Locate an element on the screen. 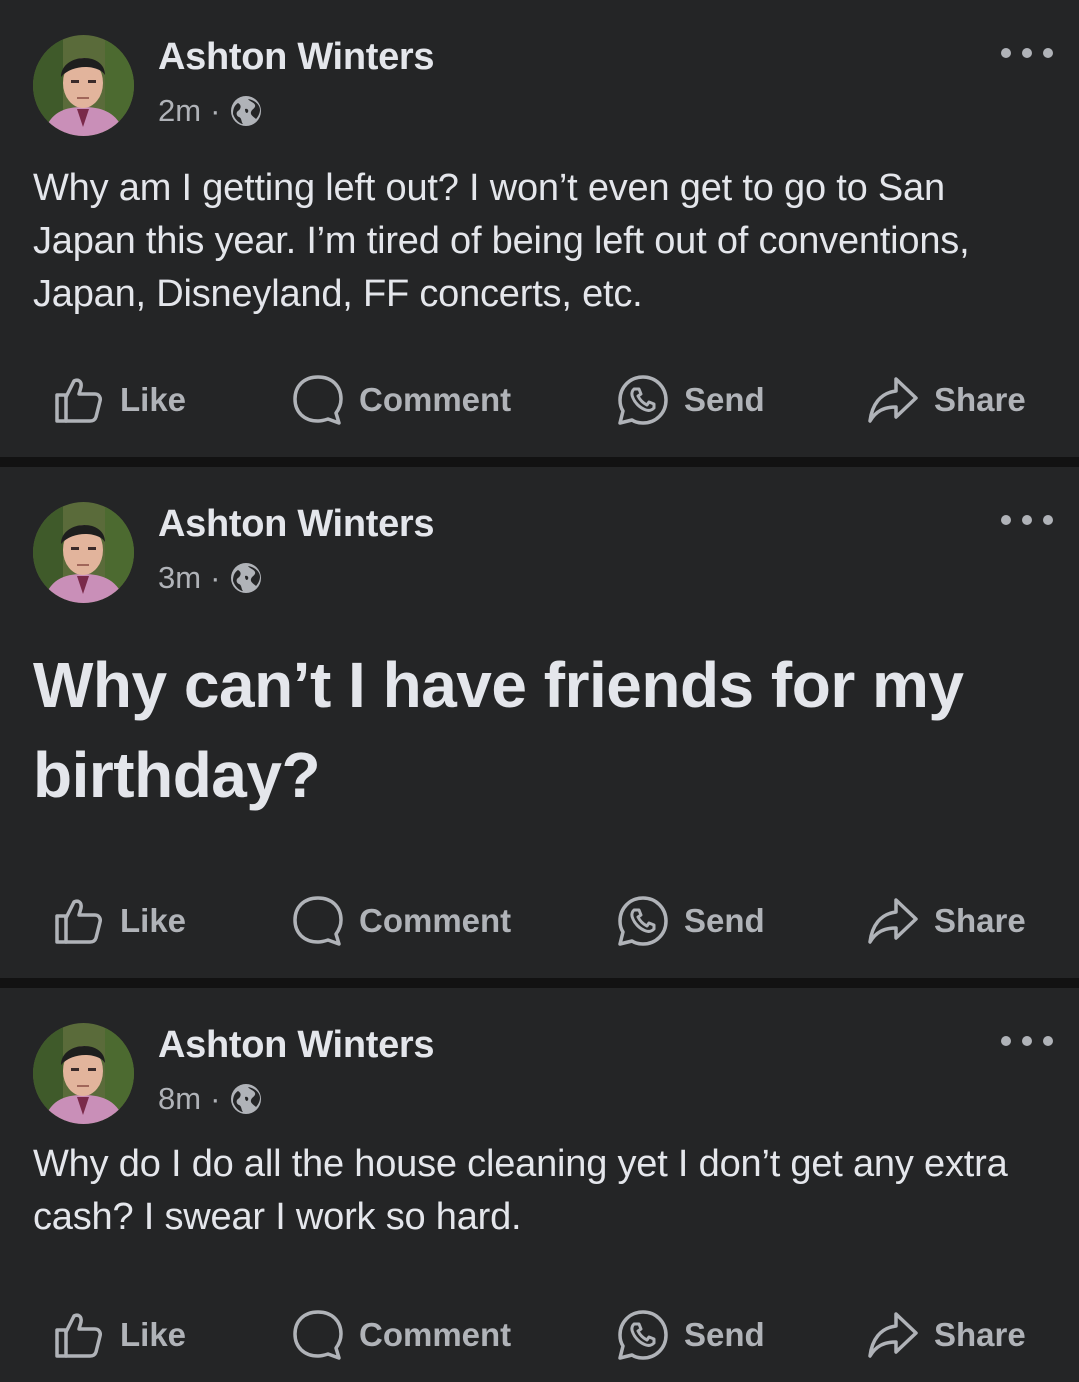  post-meta: 3m · is located at coordinates (210, 578).